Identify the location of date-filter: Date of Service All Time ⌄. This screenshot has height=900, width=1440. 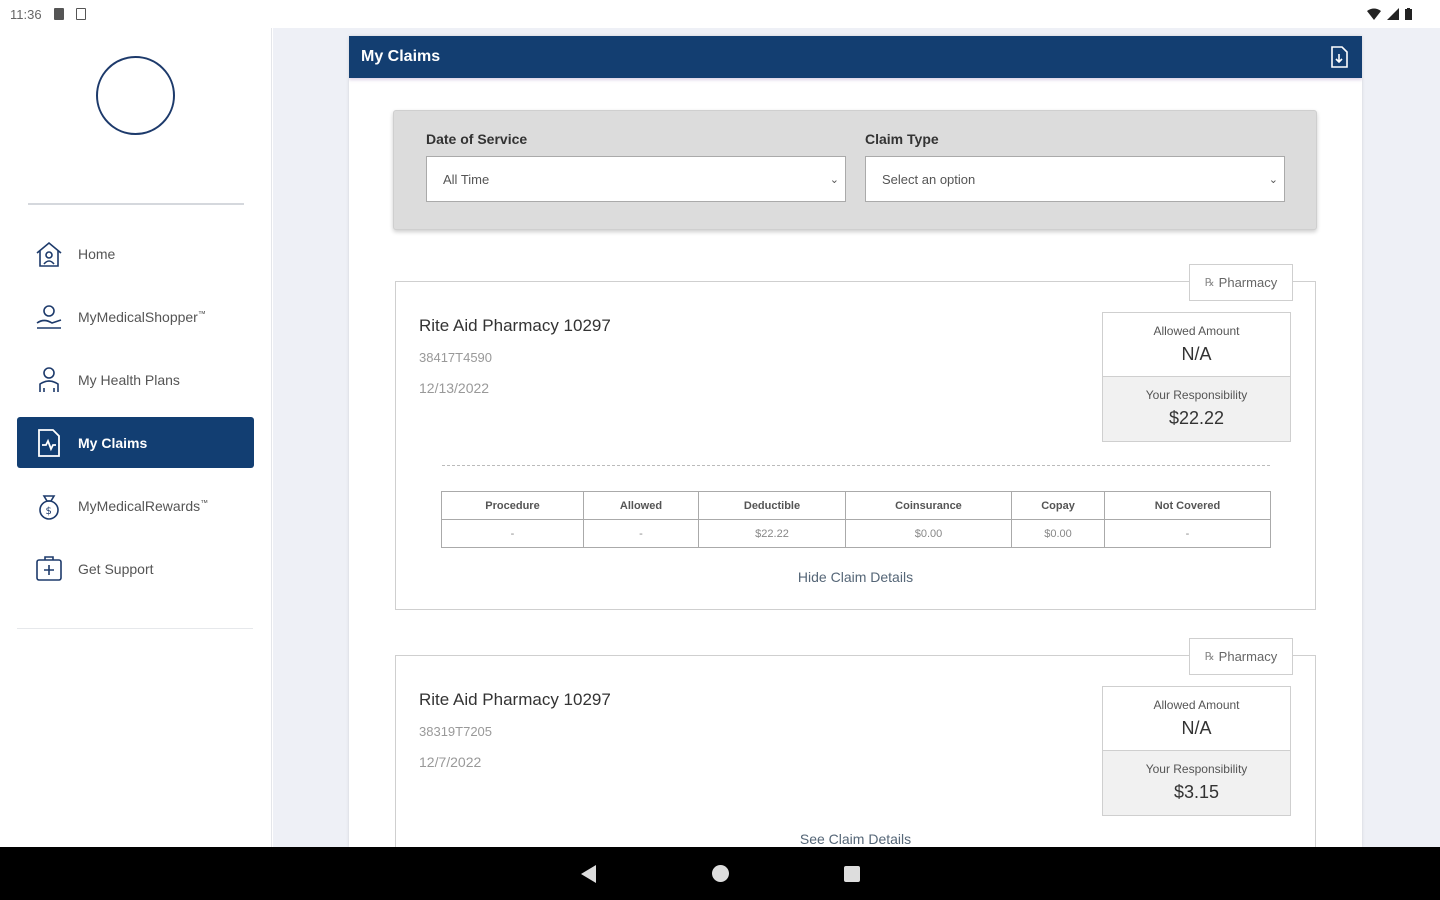
(636, 166).